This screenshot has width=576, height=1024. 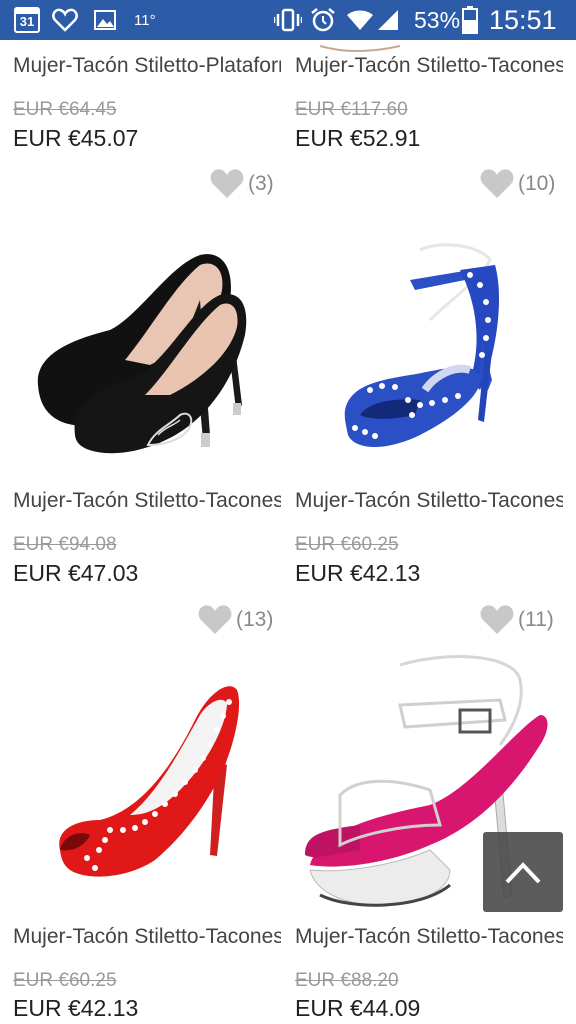 I want to click on chevron-up-icon, so click(x=523, y=873).